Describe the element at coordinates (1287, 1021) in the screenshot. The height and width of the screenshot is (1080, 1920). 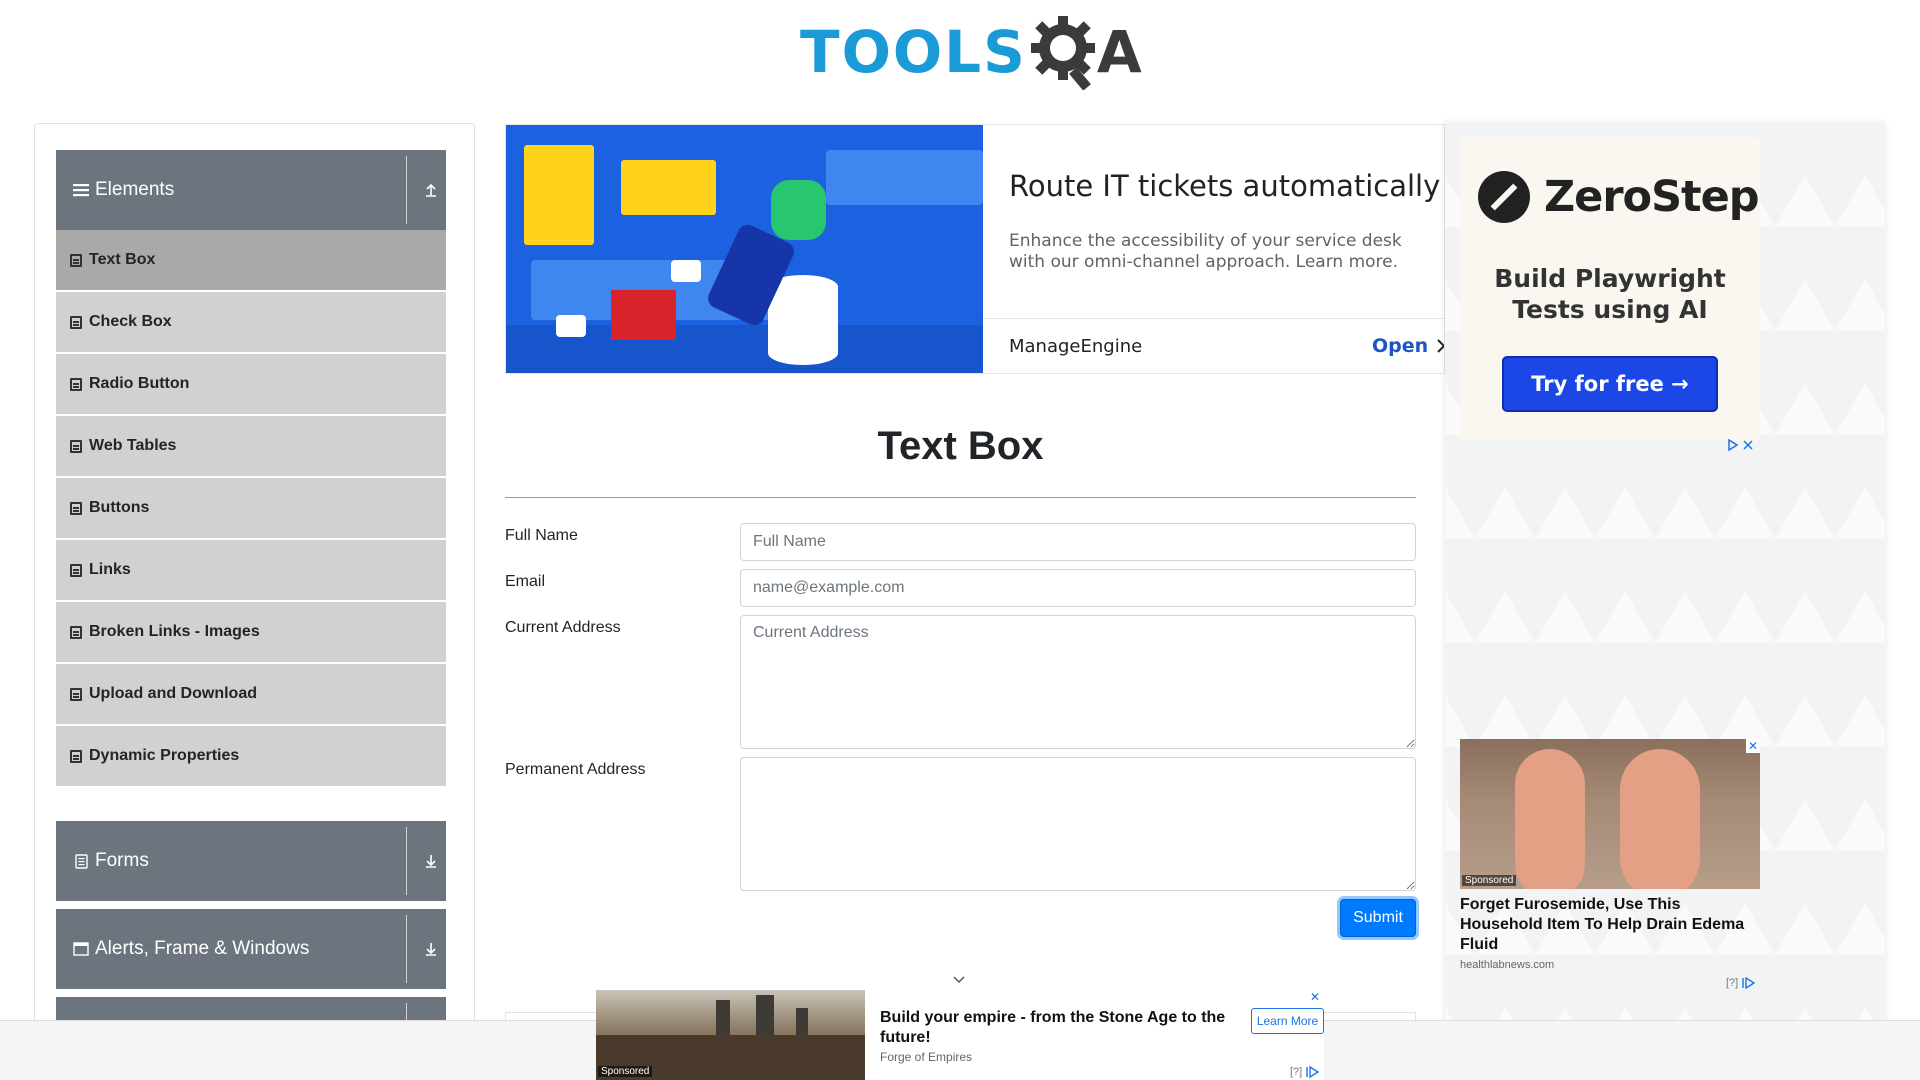
I see `learn-more-button: Learn More` at that location.